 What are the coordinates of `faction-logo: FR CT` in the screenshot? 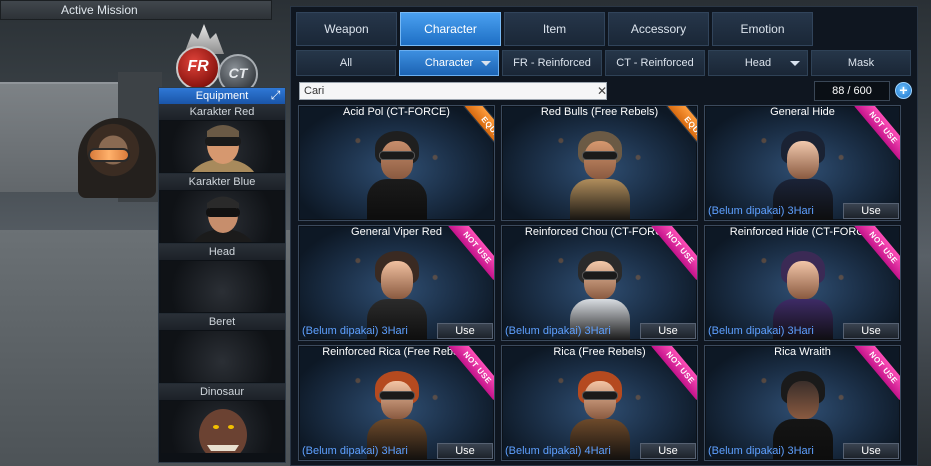 It's located at (218, 59).